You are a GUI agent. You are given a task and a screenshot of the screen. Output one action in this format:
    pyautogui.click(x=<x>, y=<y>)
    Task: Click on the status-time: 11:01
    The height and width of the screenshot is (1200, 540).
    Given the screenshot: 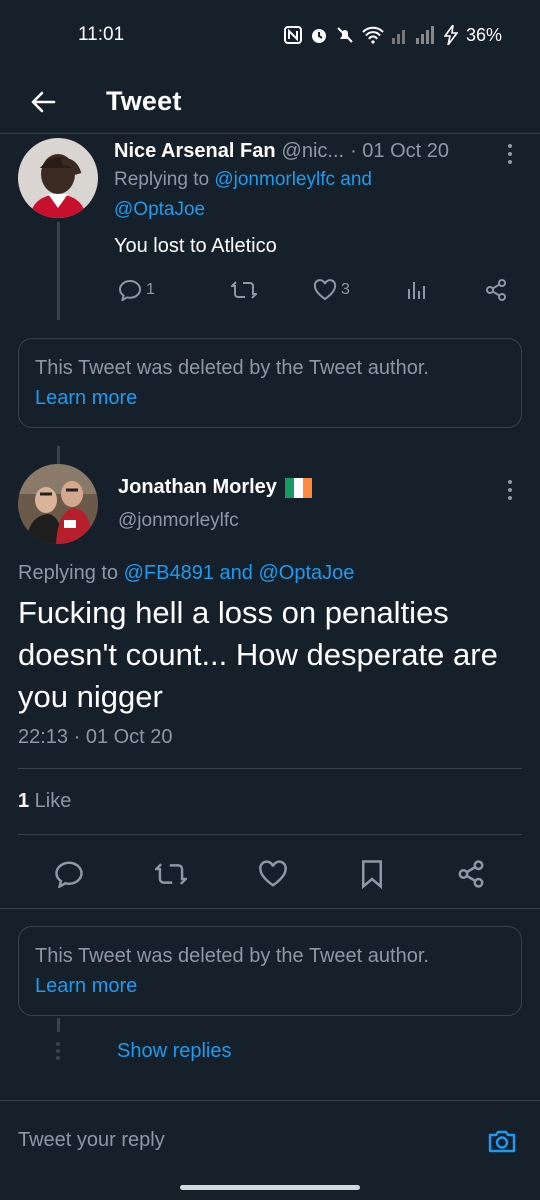 What is the action you would take?
    pyautogui.click(x=101, y=34)
    